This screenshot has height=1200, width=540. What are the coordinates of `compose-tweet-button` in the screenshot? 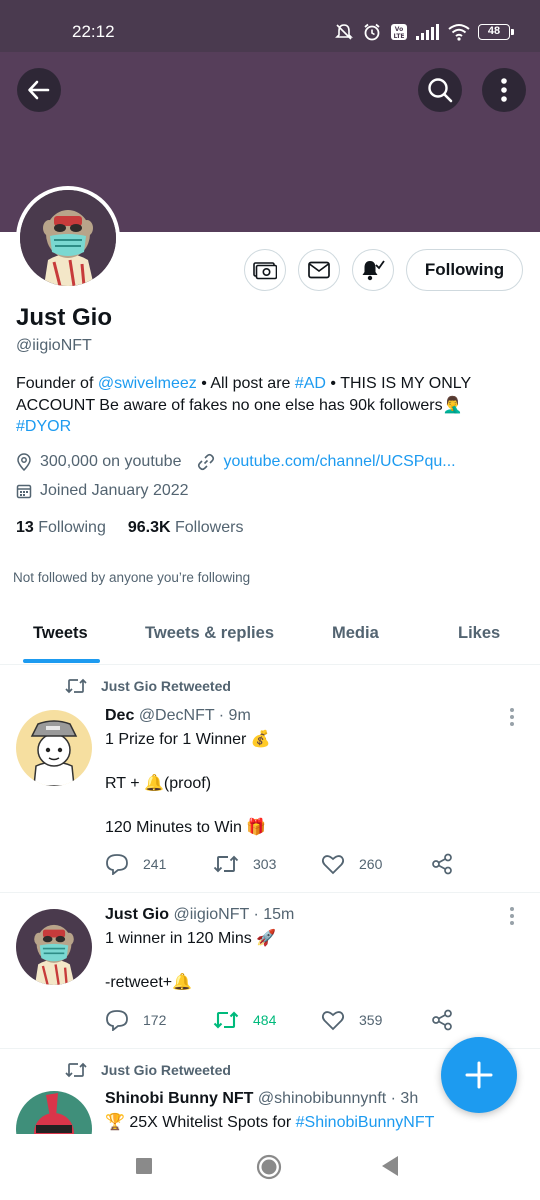 It's located at (479, 1075).